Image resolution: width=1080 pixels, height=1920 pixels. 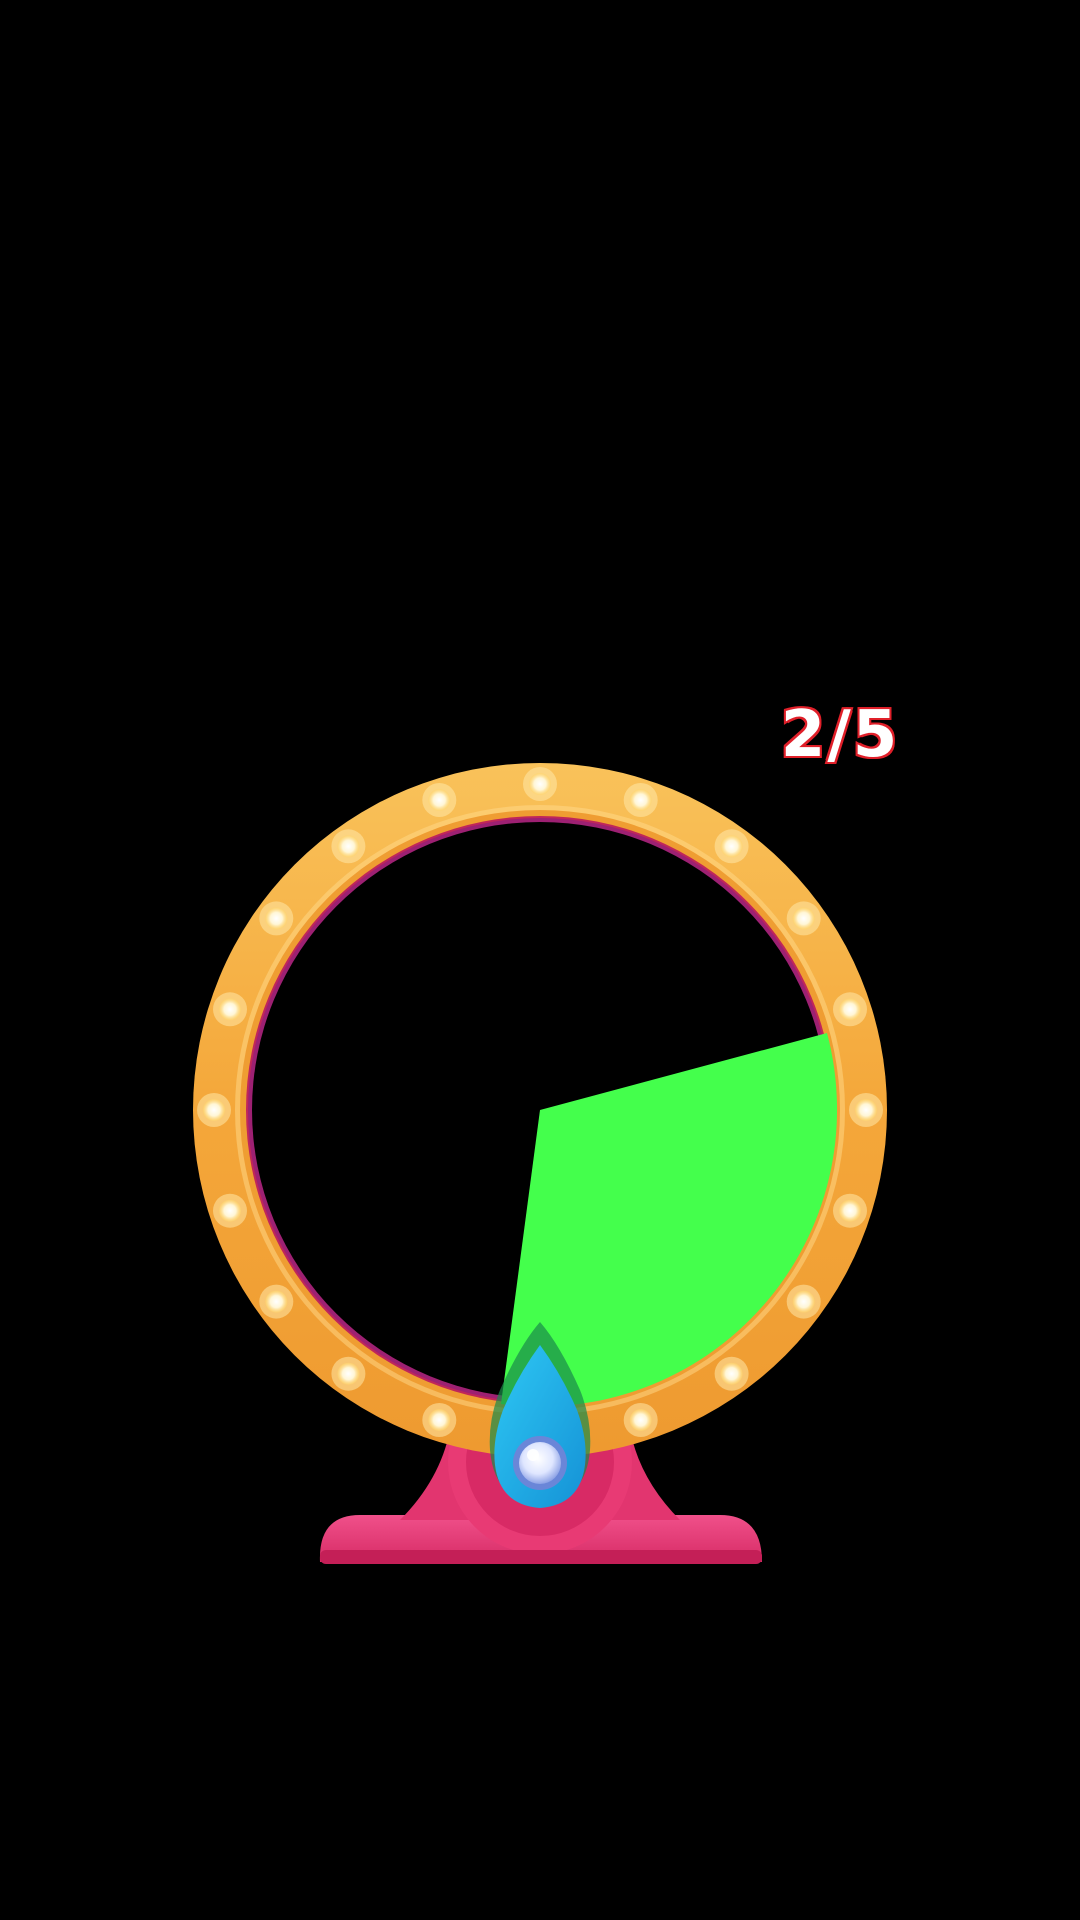 I want to click on spin-counter: 2/5, so click(x=839, y=735).